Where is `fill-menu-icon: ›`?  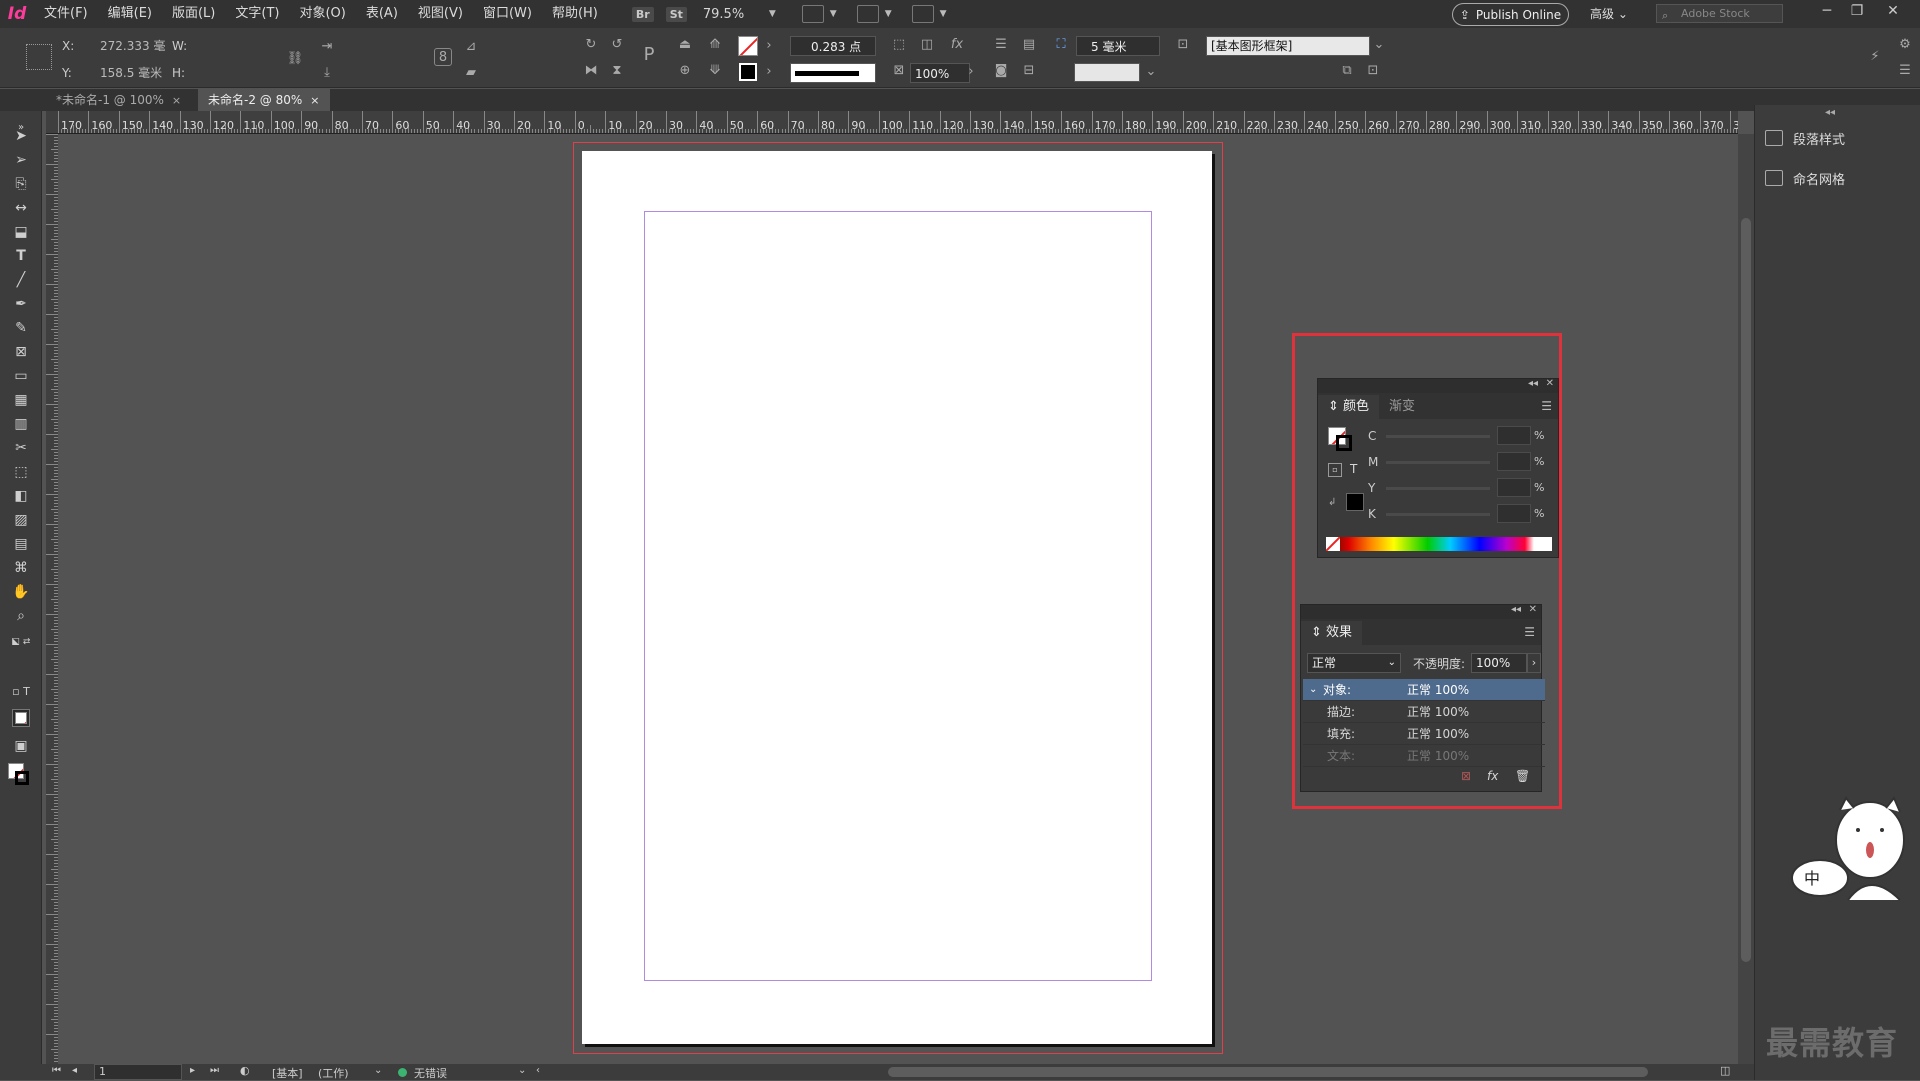
fill-menu-icon: › is located at coordinates (769, 46).